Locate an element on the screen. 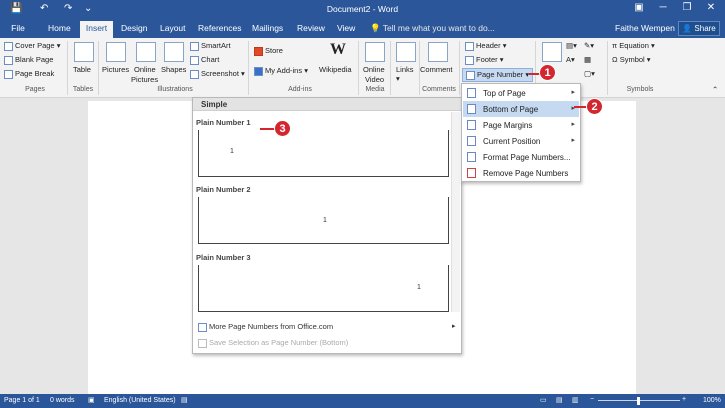 Image resolution: width=725 pixels, height=408 pixels. office-doc-icon is located at coordinates (202, 327).